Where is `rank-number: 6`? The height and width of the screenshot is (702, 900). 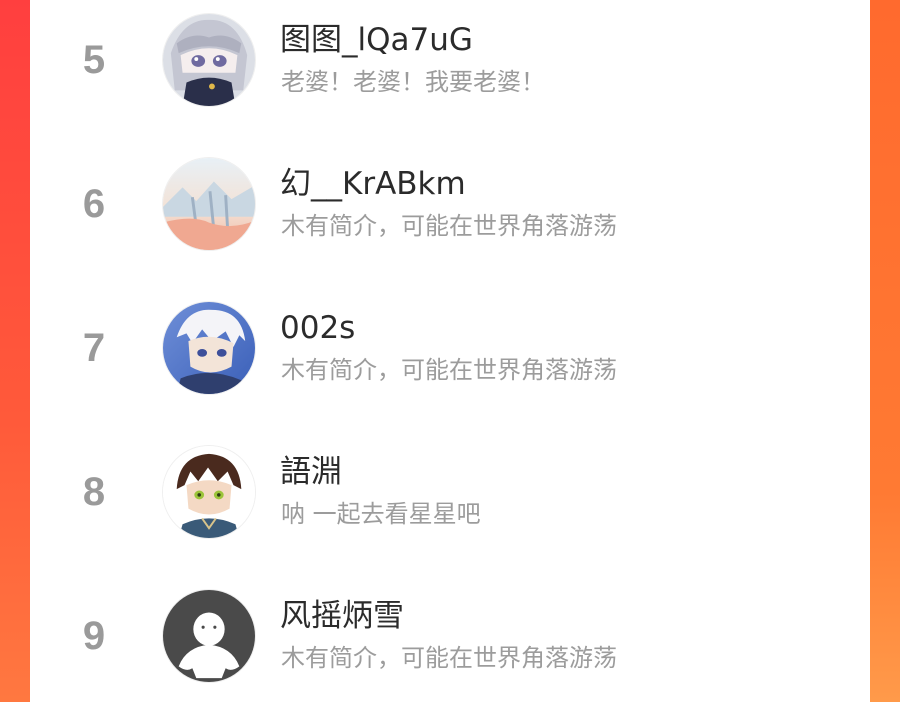 rank-number: 6 is located at coordinates (94, 204).